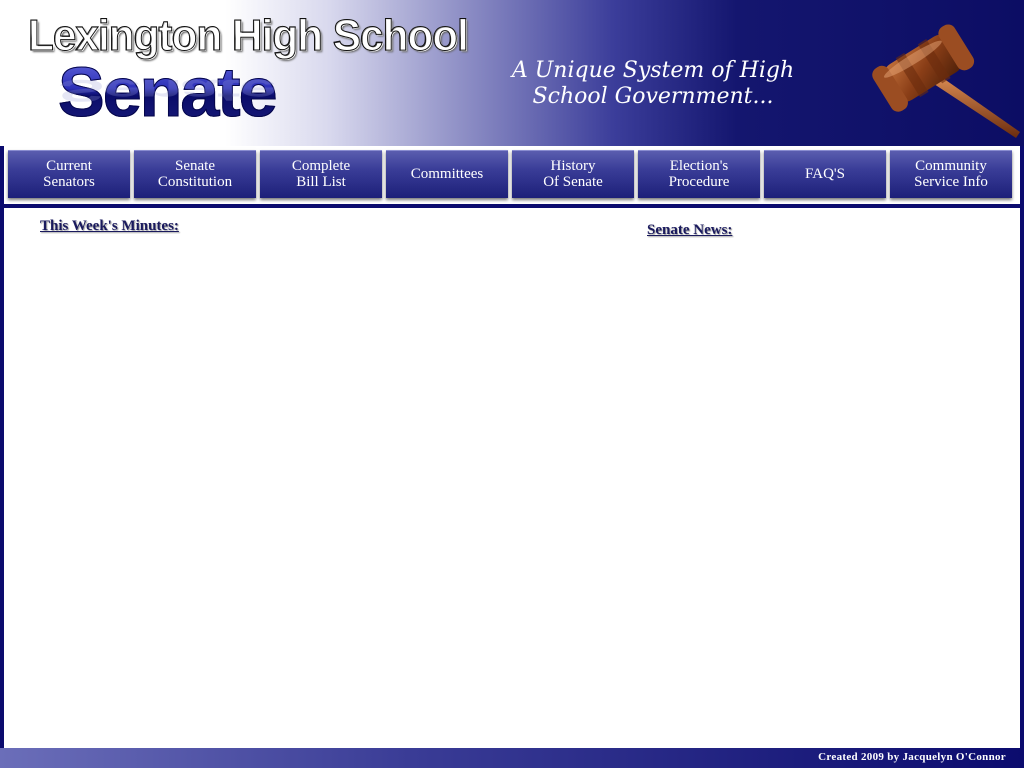 The width and height of the screenshot is (1024, 768). Describe the element at coordinates (168, 92) in the screenshot. I see `site-title: Senate` at that location.